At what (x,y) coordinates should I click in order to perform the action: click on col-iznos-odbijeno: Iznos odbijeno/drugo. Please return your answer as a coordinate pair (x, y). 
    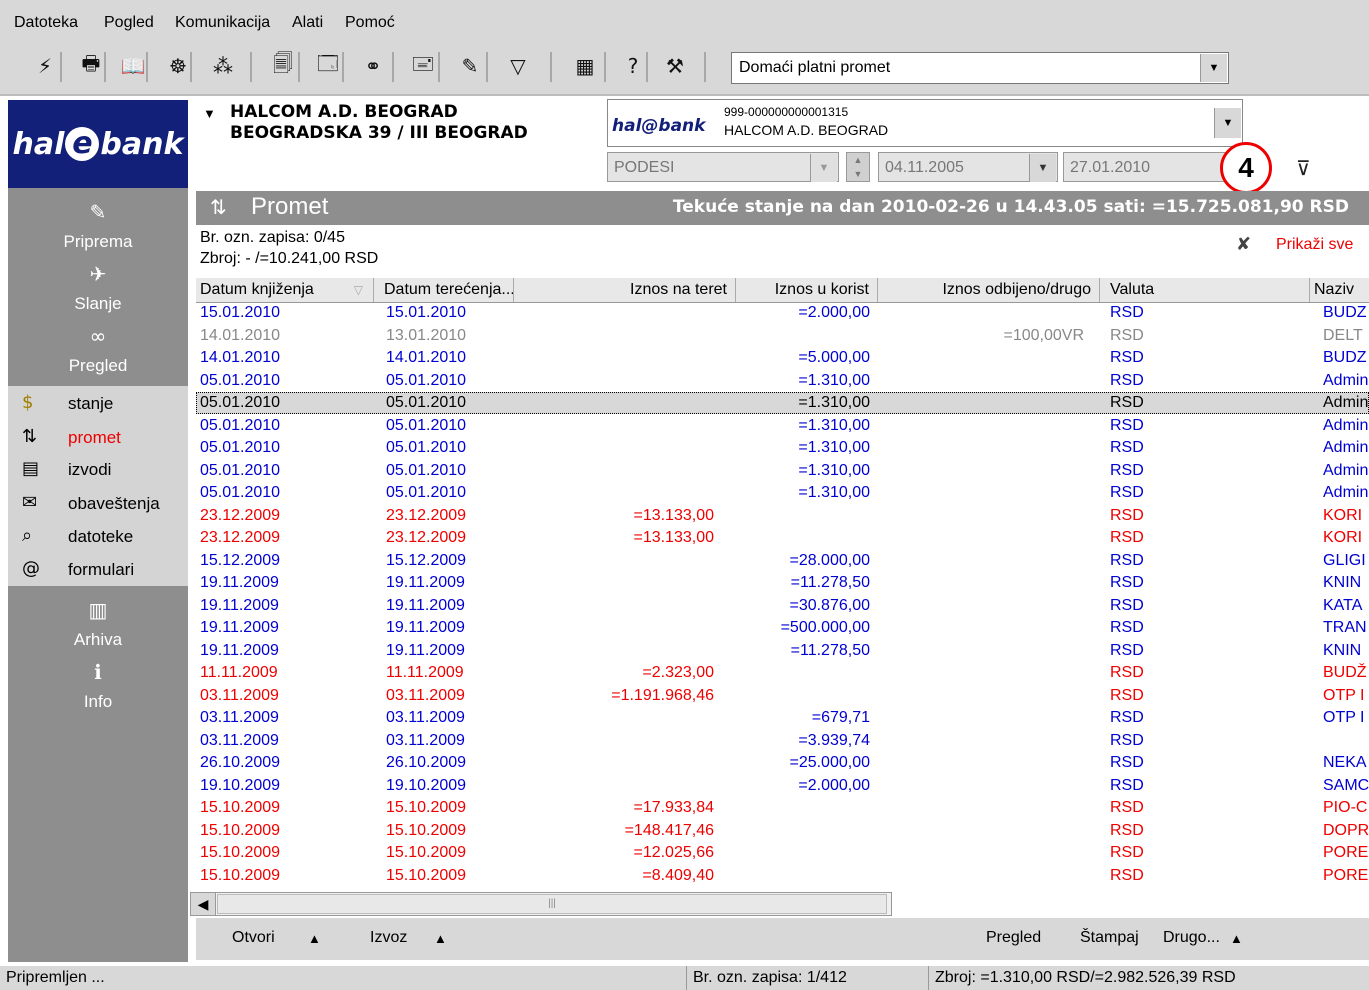
    Looking at the image, I should click on (989, 290).